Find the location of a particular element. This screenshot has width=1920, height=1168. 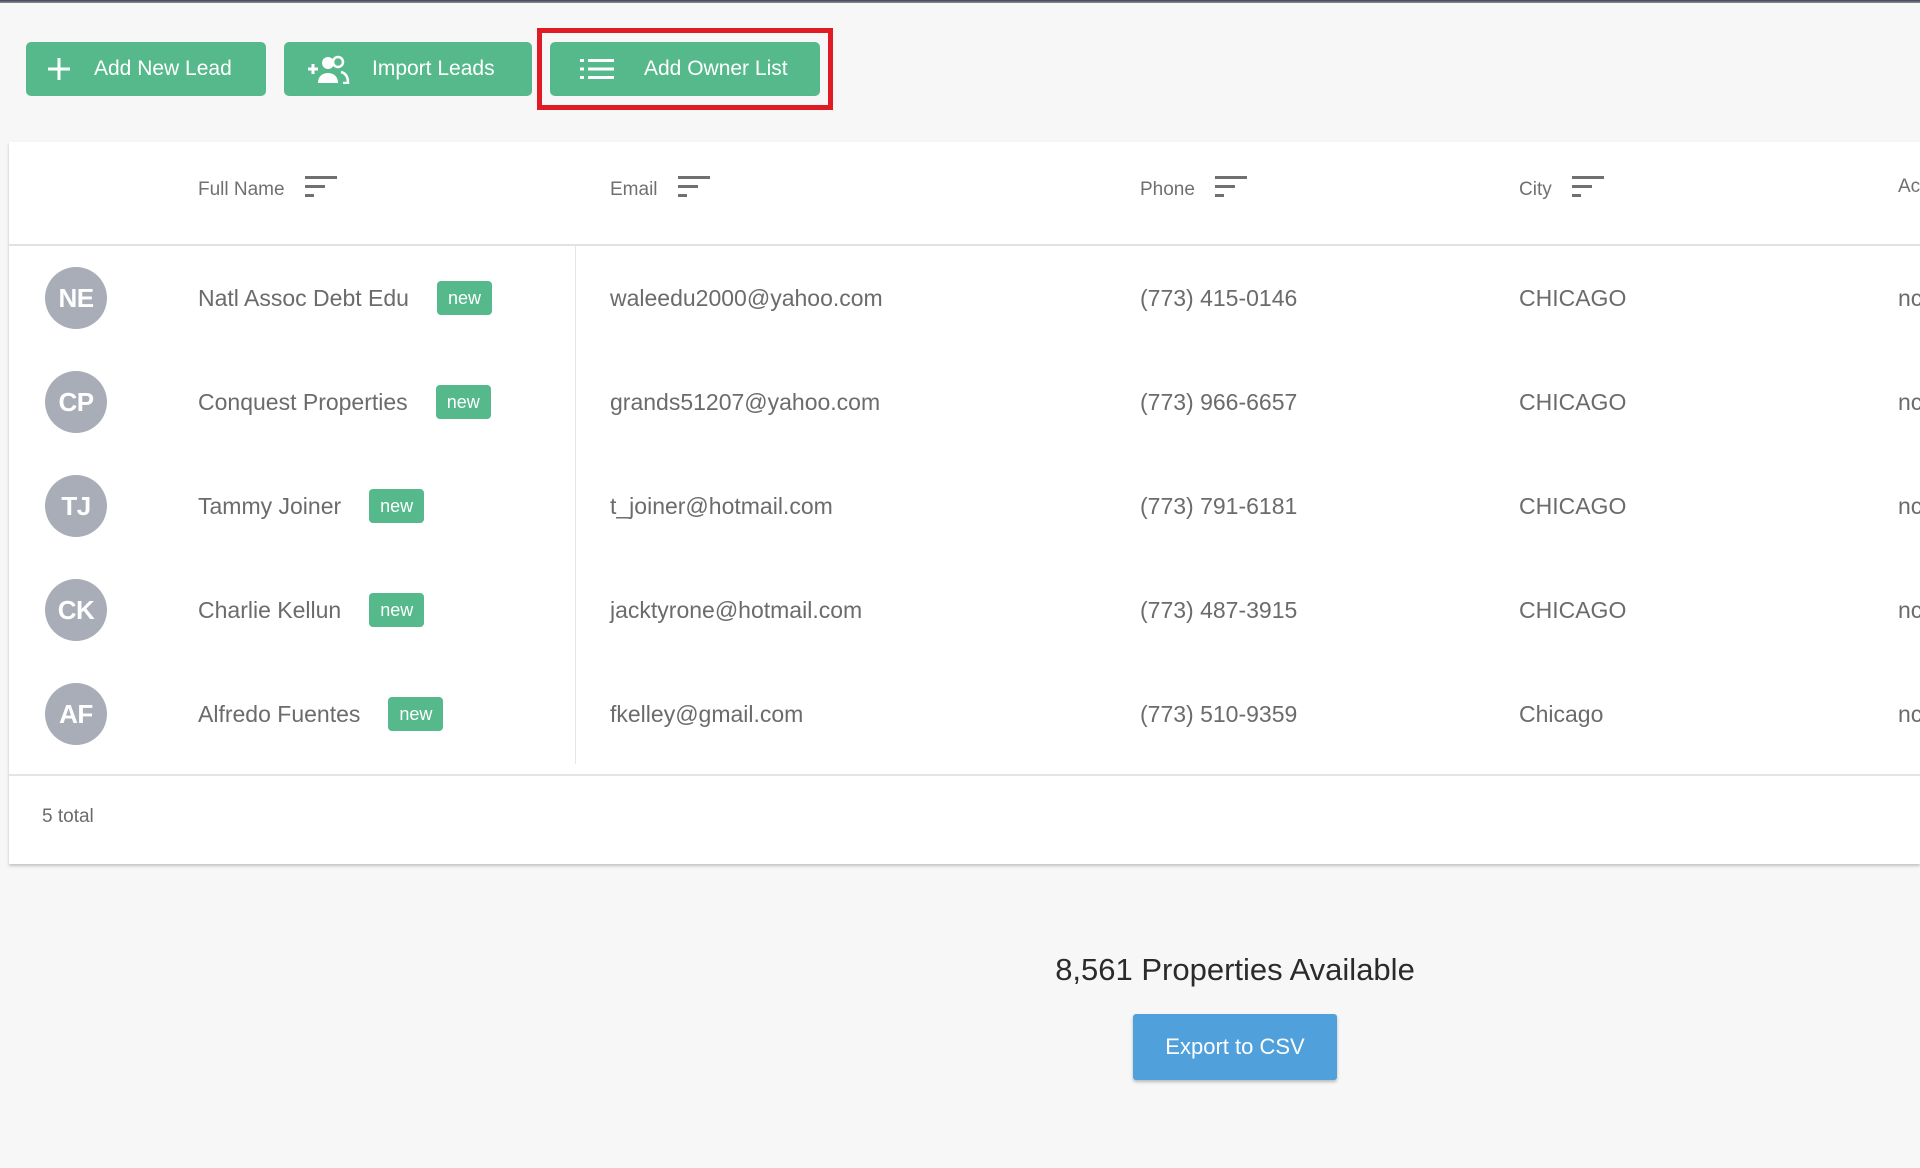

column-label: Ac is located at coordinates (1909, 186).